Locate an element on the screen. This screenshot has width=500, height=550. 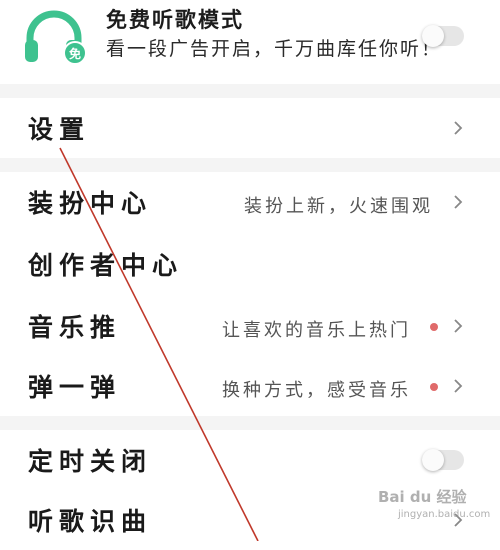
settings-label: 设置 is located at coordinates (59, 129).